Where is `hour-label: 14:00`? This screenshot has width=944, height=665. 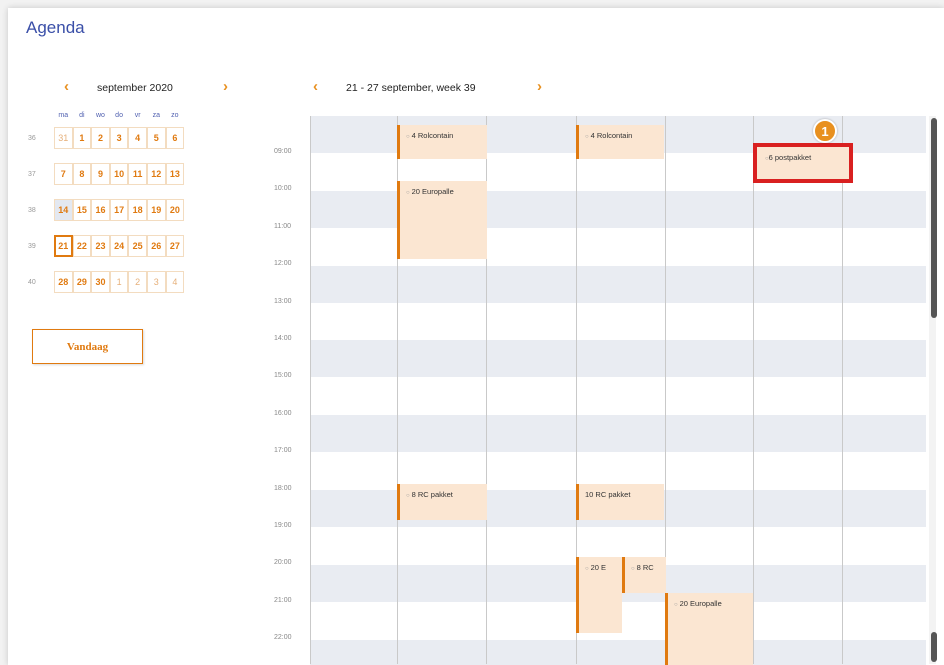 hour-label: 14:00 is located at coordinates (283, 338).